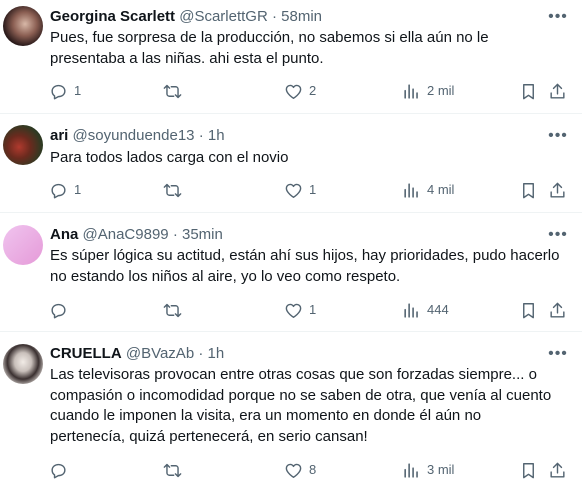 The height and width of the screenshot is (491, 582). I want to click on views-count: 444, so click(438, 309).